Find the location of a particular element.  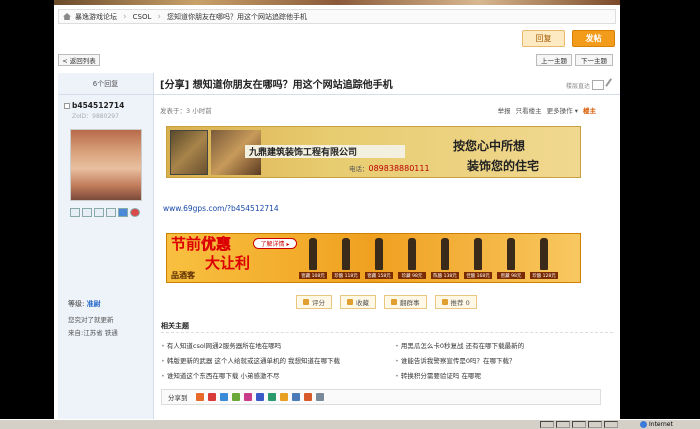

breadcrumb: 暴逸游戏论坛 › CSOL › 您知道你朋友在哪吗？用这个网站追踪他手机 is located at coordinates (337, 16).